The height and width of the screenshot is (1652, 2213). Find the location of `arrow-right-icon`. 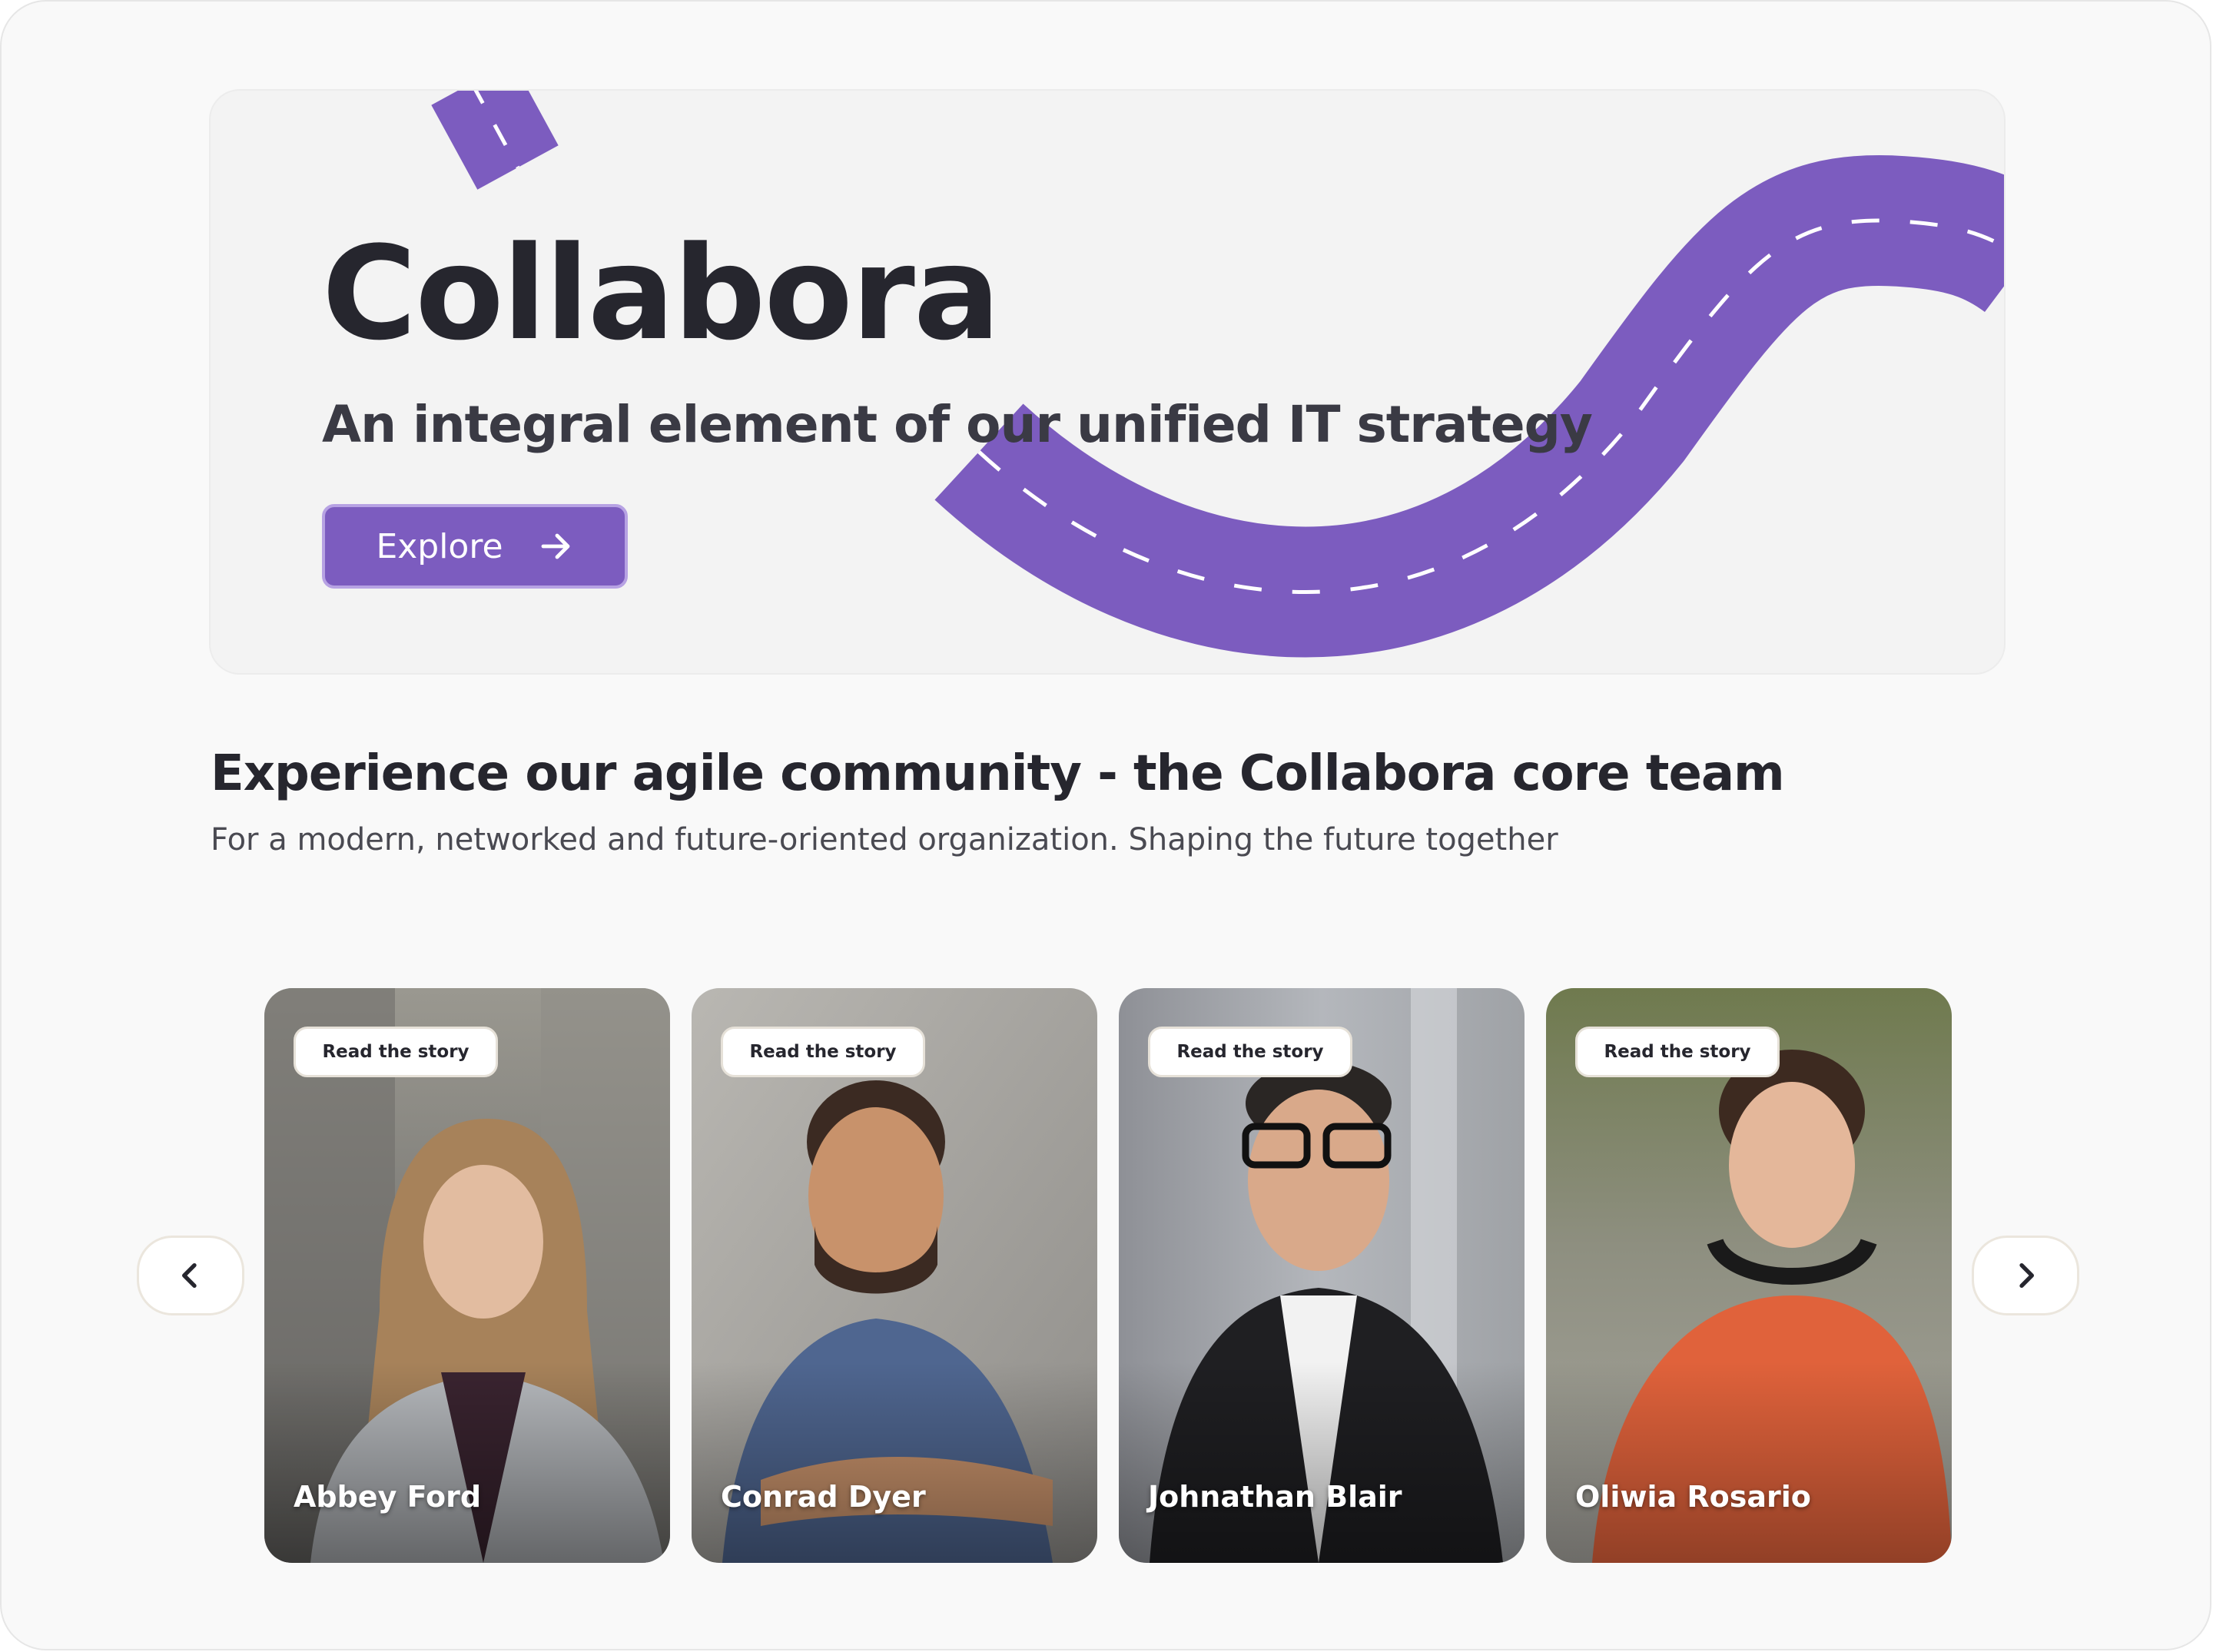

arrow-right-icon is located at coordinates (555, 546).